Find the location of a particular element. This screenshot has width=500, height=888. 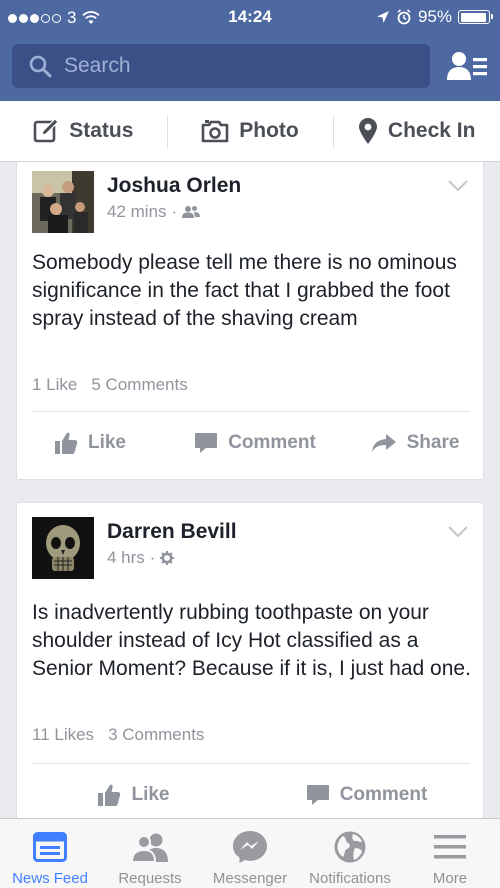

comment-count: 5 Comments is located at coordinates (139, 385).